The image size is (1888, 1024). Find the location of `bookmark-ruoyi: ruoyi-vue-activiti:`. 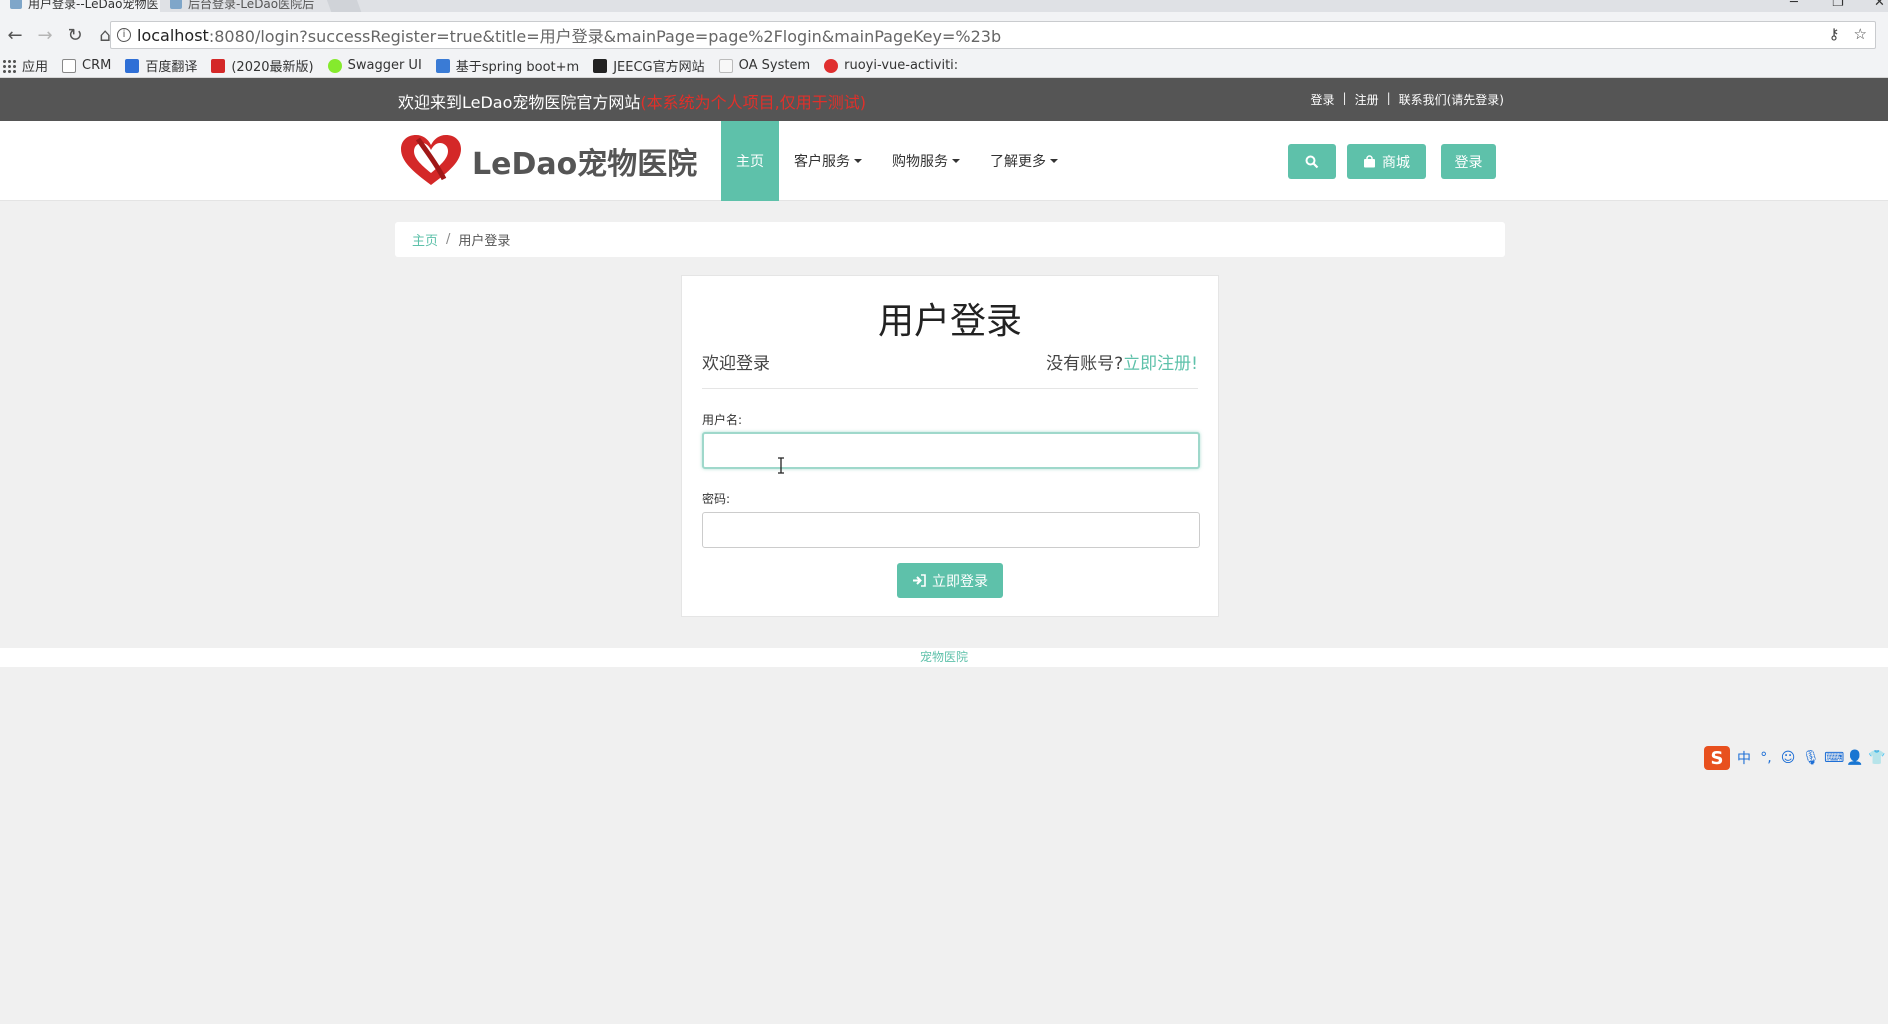

bookmark-ruoyi: ruoyi-vue-activiti: is located at coordinates (891, 65).